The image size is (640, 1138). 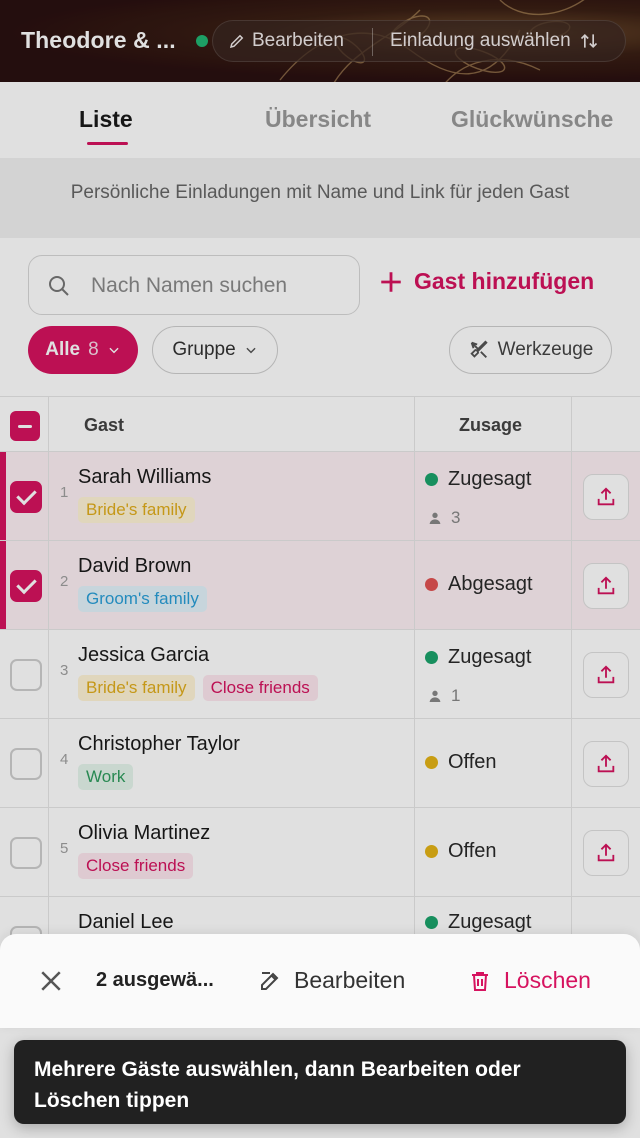 I want to click on invitation-select-label: Einladung auswählen, so click(x=480, y=40).